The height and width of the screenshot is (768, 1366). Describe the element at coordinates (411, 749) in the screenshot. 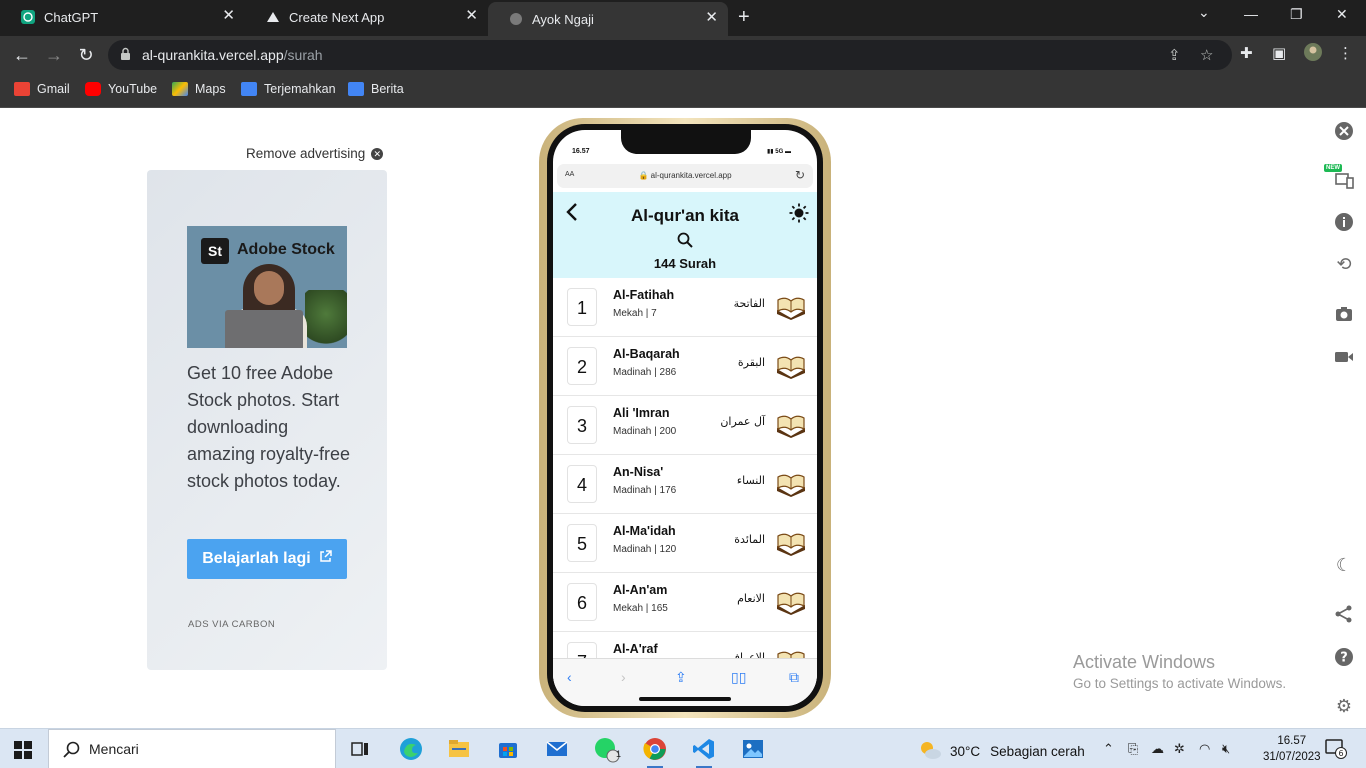

I see `edge-browser-icon` at that location.